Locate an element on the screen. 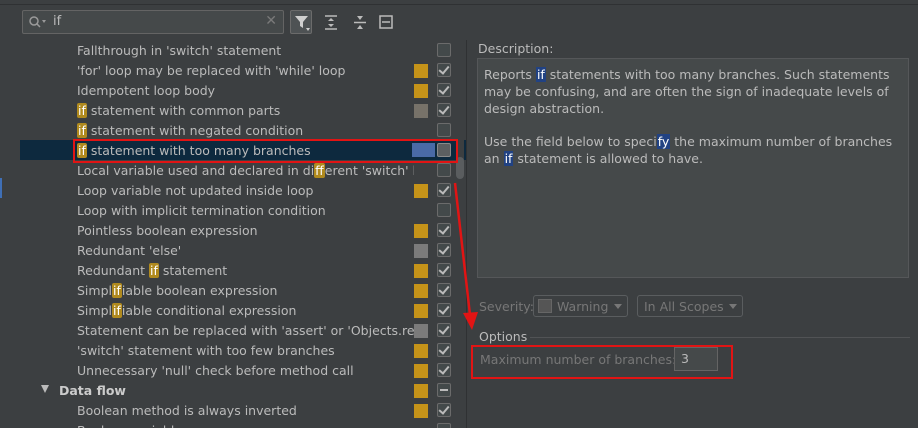 This screenshot has width=918, height=428. inspection-label: Redundant 'else' is located at coordinates (129, 250).